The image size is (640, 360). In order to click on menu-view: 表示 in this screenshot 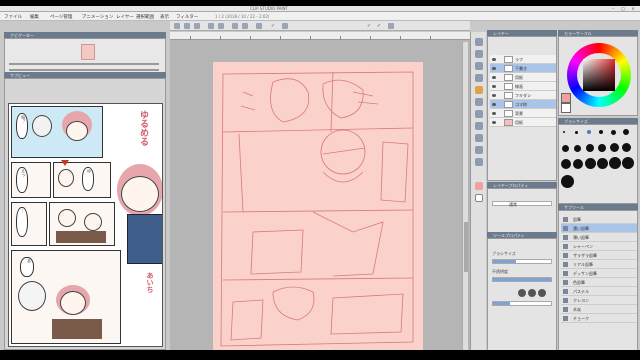, I will do `click(164, 17)`.